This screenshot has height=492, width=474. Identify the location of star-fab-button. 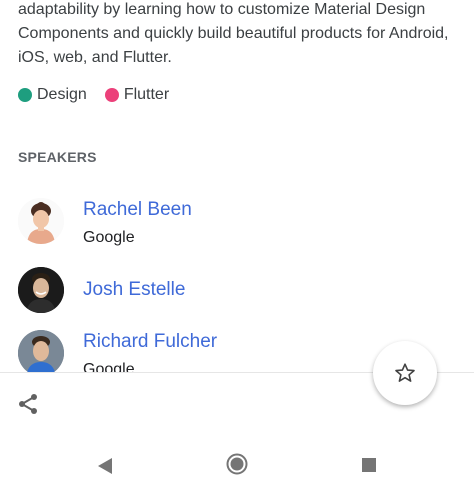
(405, 373).